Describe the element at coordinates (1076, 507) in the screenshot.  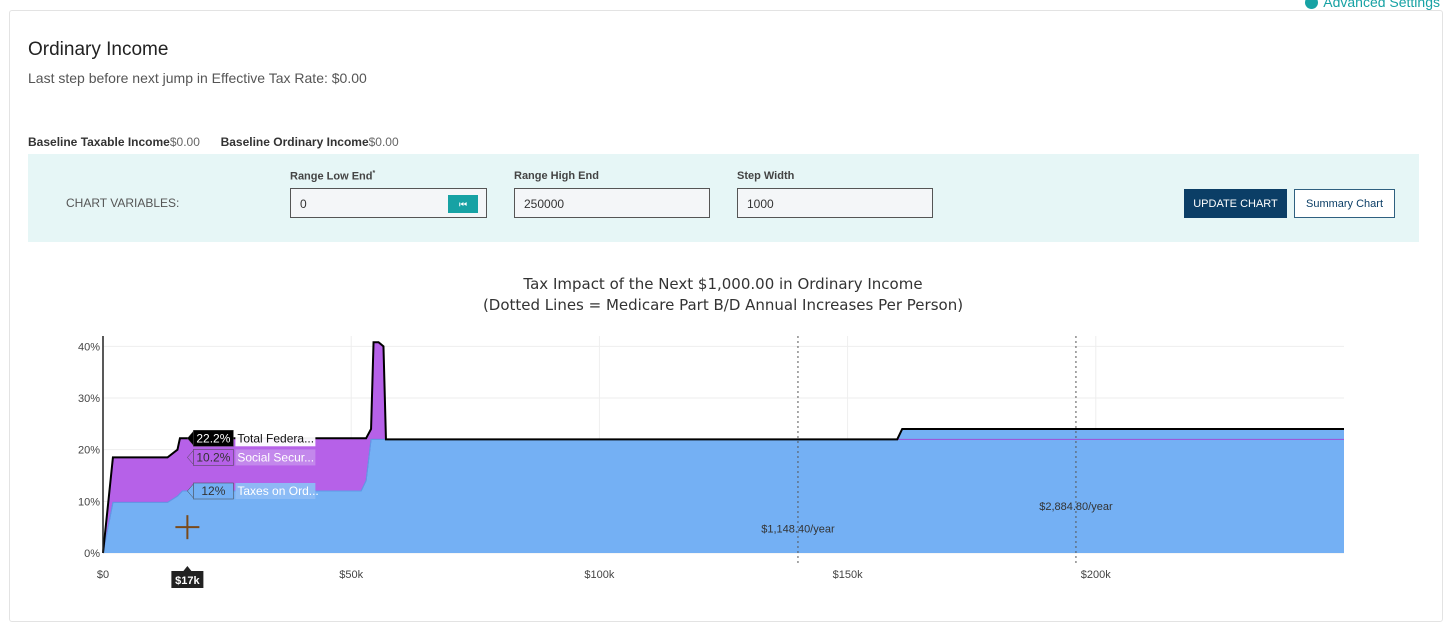
I see `medicare-annotation-label: $2,884.80/year` at that location.